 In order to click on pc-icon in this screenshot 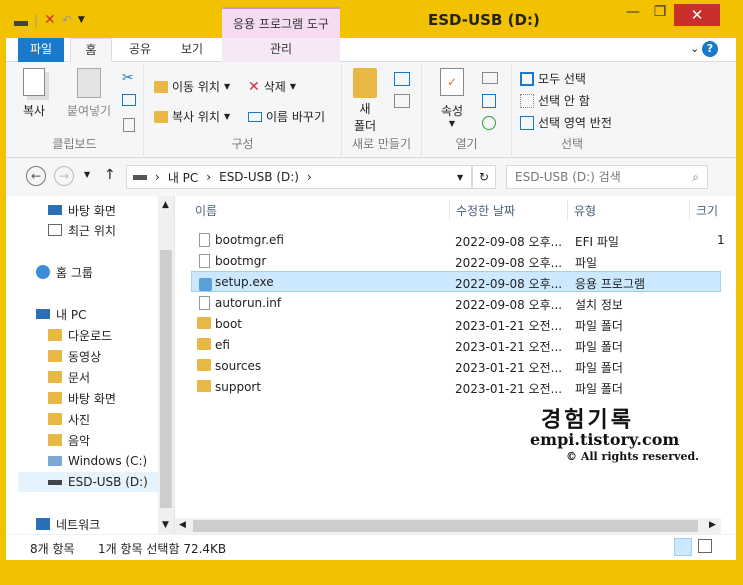, I will do `click(43, 314)`.